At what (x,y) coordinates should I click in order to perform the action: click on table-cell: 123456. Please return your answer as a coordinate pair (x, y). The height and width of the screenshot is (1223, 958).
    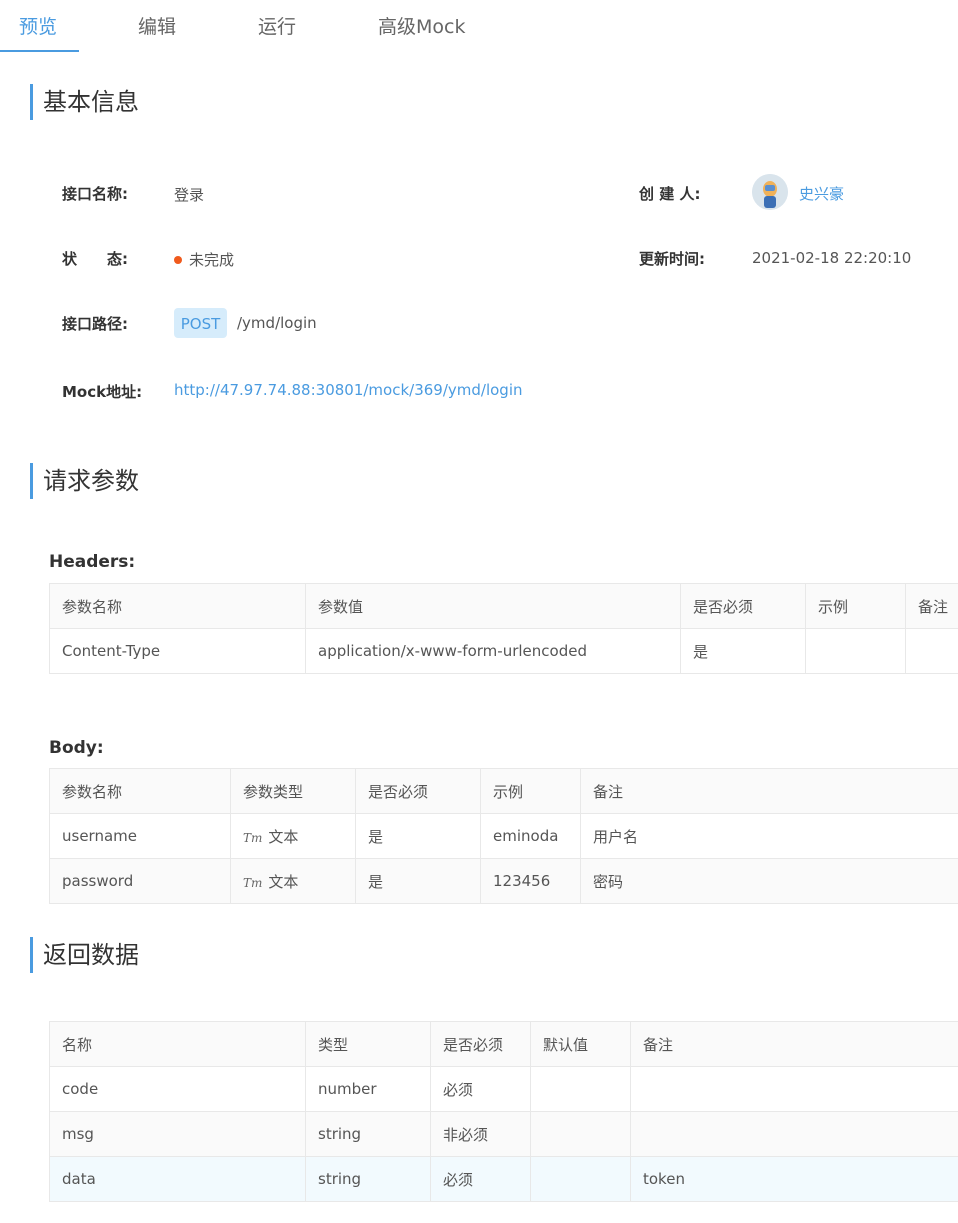
    Looking at the image, I should click on (530, 881).